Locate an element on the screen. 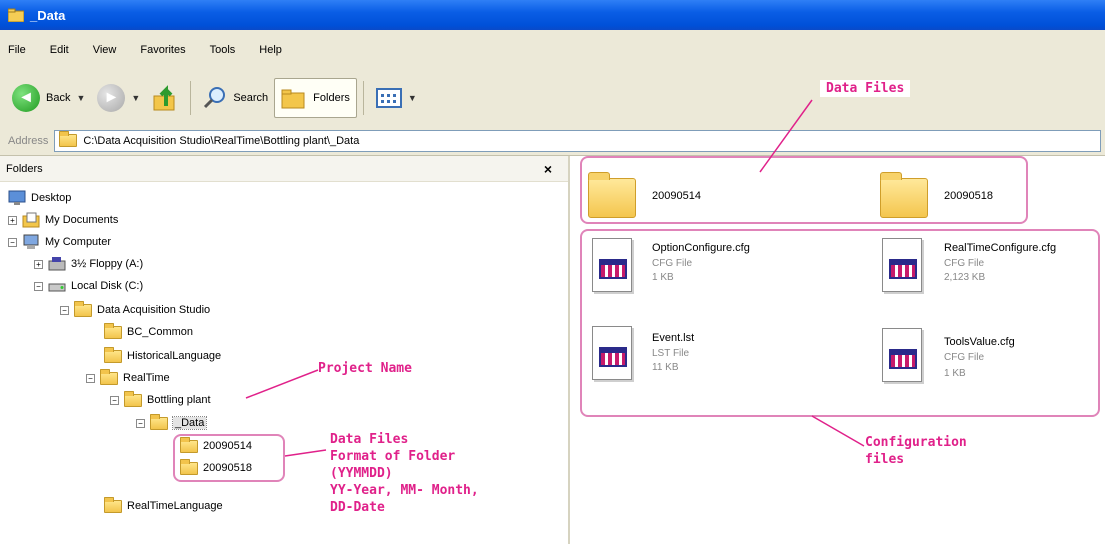 The height and width of the screenshot is (544, 1105). tree-item-bc-common: BC_Common is located at coordinates (148, 332).